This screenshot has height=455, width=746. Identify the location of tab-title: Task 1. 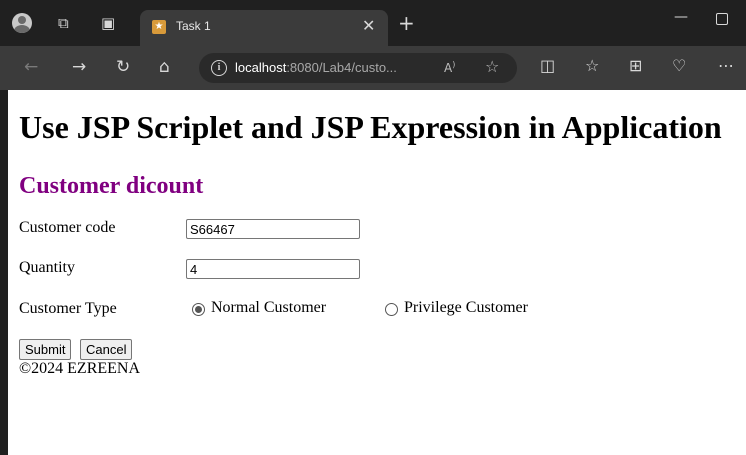
(193, 26).